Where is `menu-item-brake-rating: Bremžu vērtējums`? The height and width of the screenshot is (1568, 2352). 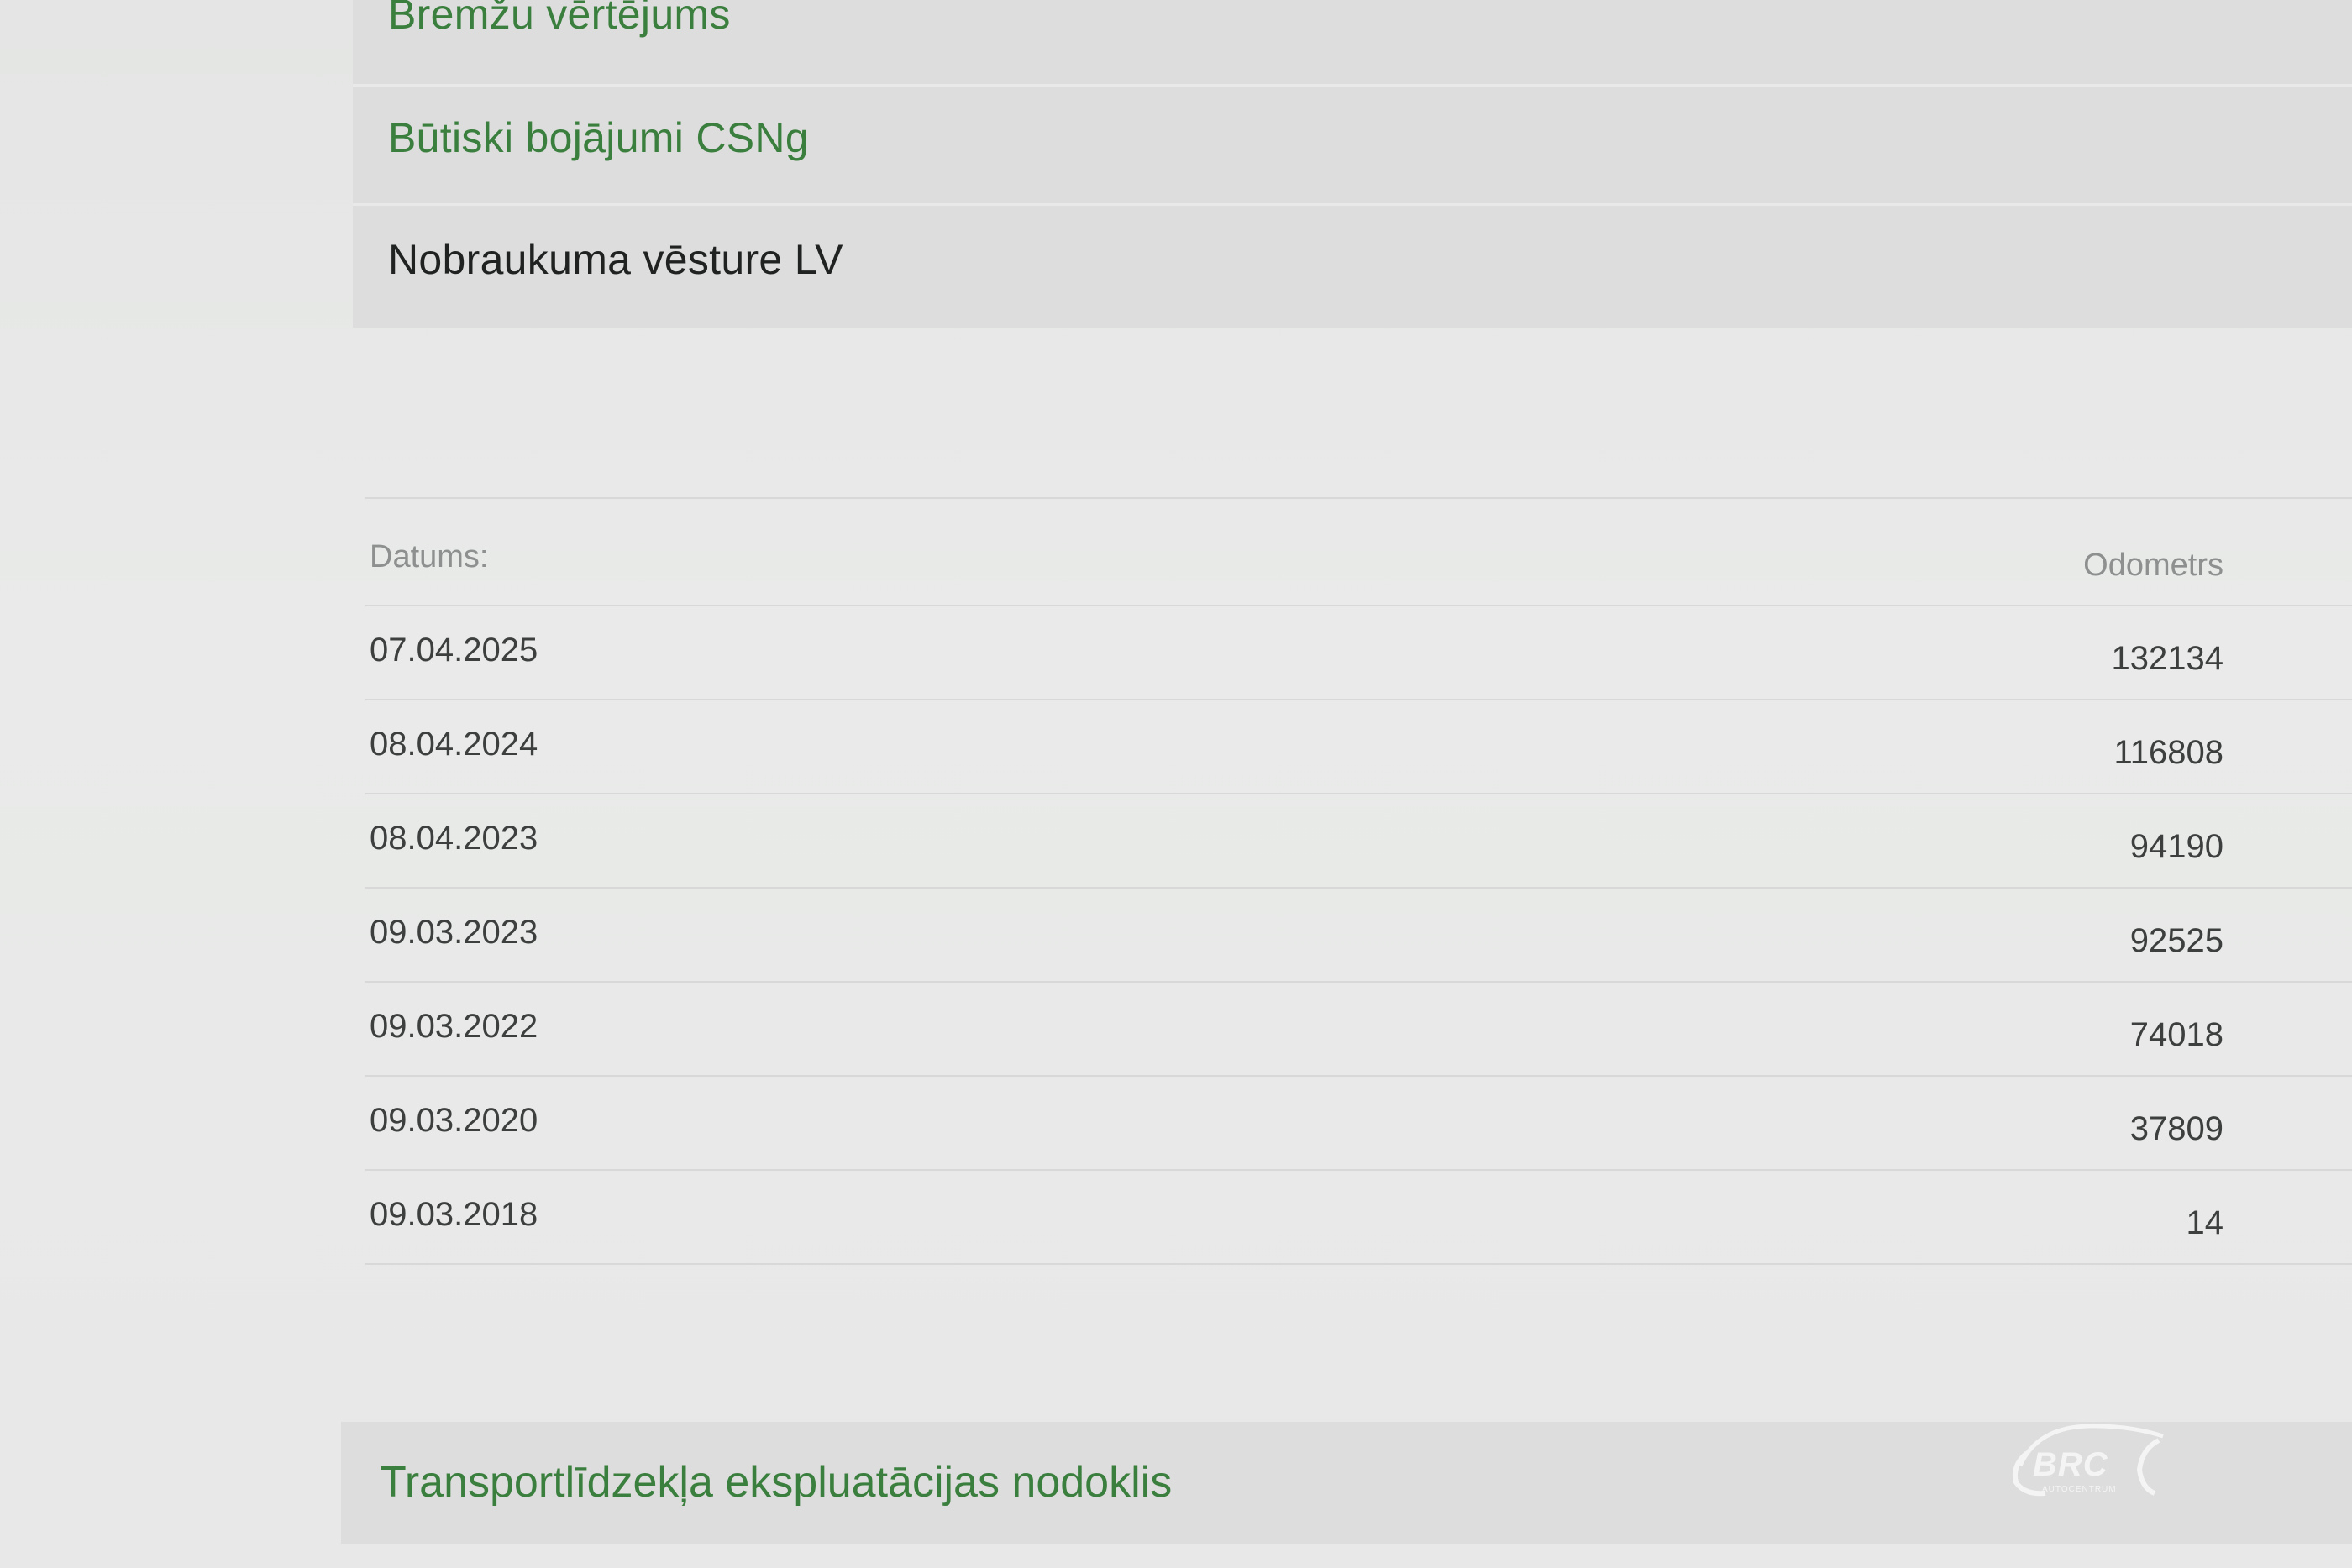
menu-item-brake-rating: Bremžu vērtējums is located at coordinates (559, 19).